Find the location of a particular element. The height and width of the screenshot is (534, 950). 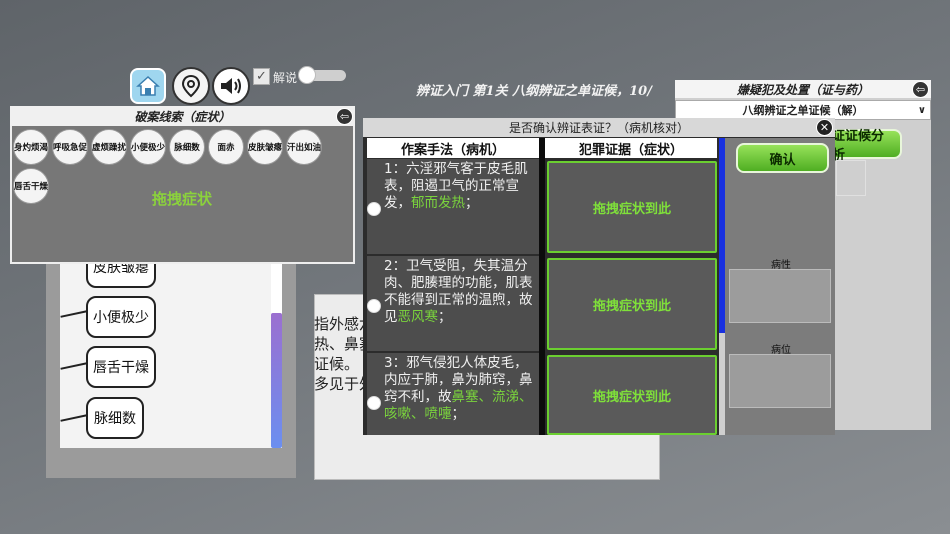

explanation-line: 证候。 is located at coordinates (337, 364).